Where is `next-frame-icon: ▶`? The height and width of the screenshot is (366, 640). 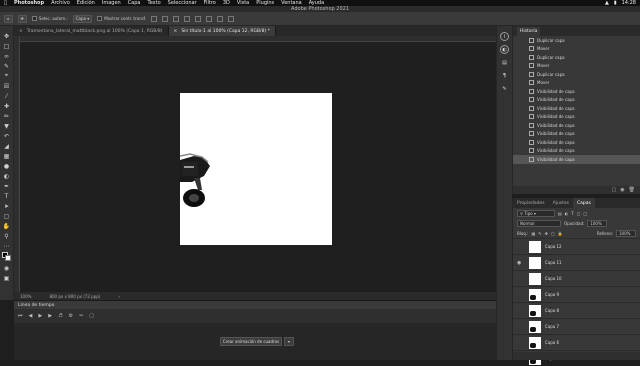
next-frame-icon: ▶ is located at coordinates (50, 316).